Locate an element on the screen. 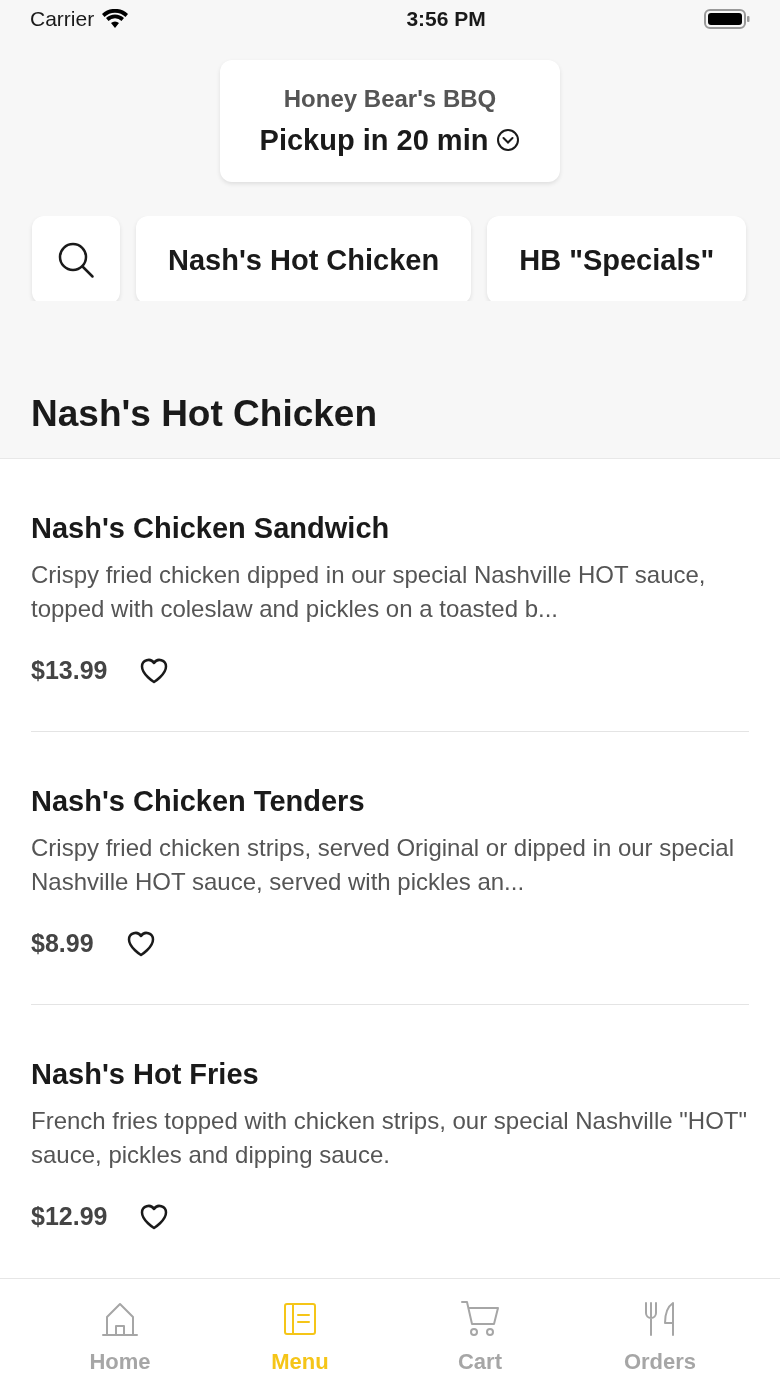  status-time: 3:56 PM is located at coordinates (446, 19).